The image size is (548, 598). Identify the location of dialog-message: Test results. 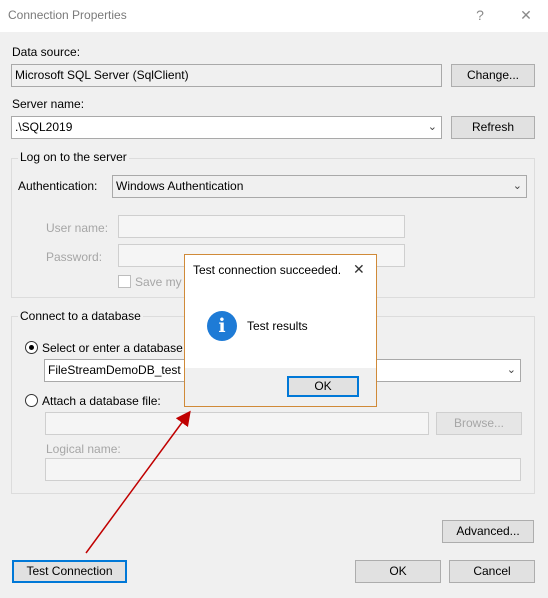
(277, 326).